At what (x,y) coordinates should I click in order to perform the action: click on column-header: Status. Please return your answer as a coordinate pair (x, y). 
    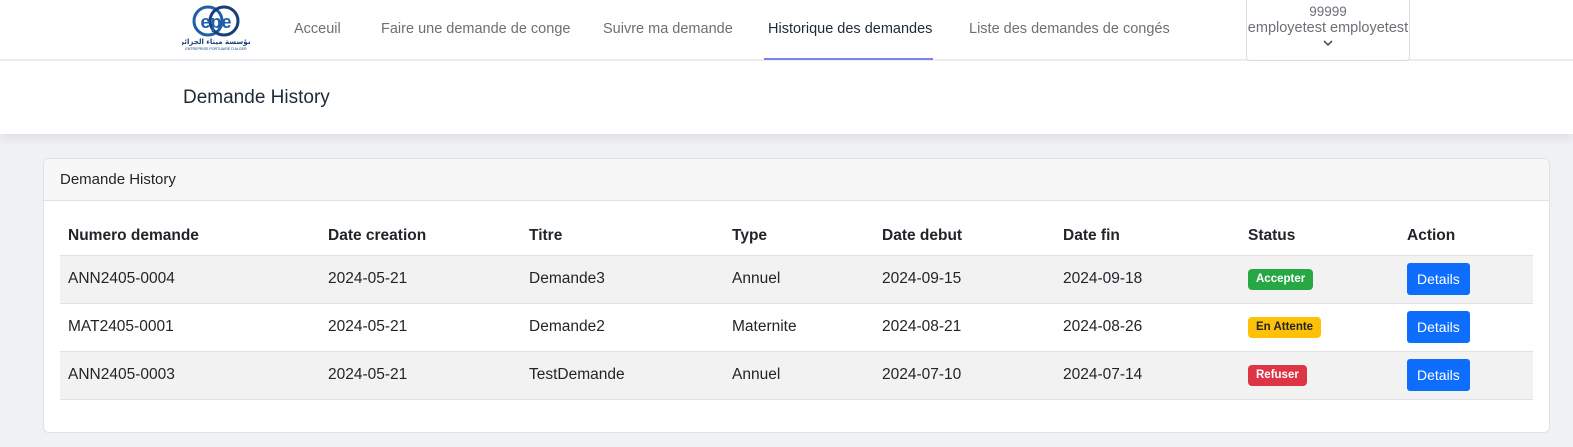
    Looking at the image, I should click on (1319, 236).